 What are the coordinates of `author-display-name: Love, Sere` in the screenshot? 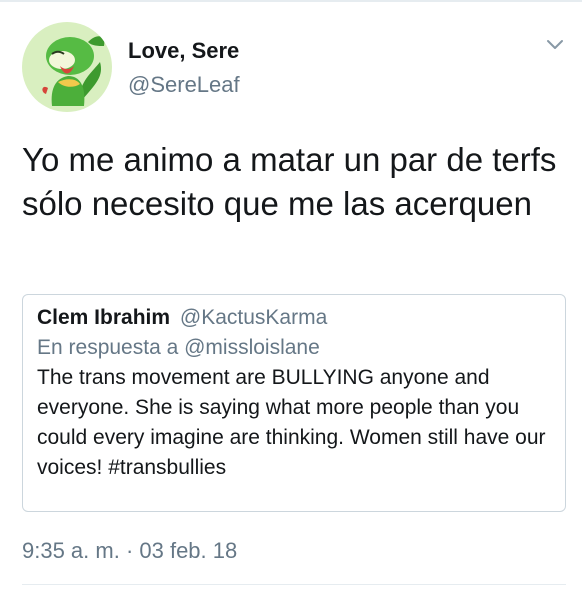 It's located at (183, 51).